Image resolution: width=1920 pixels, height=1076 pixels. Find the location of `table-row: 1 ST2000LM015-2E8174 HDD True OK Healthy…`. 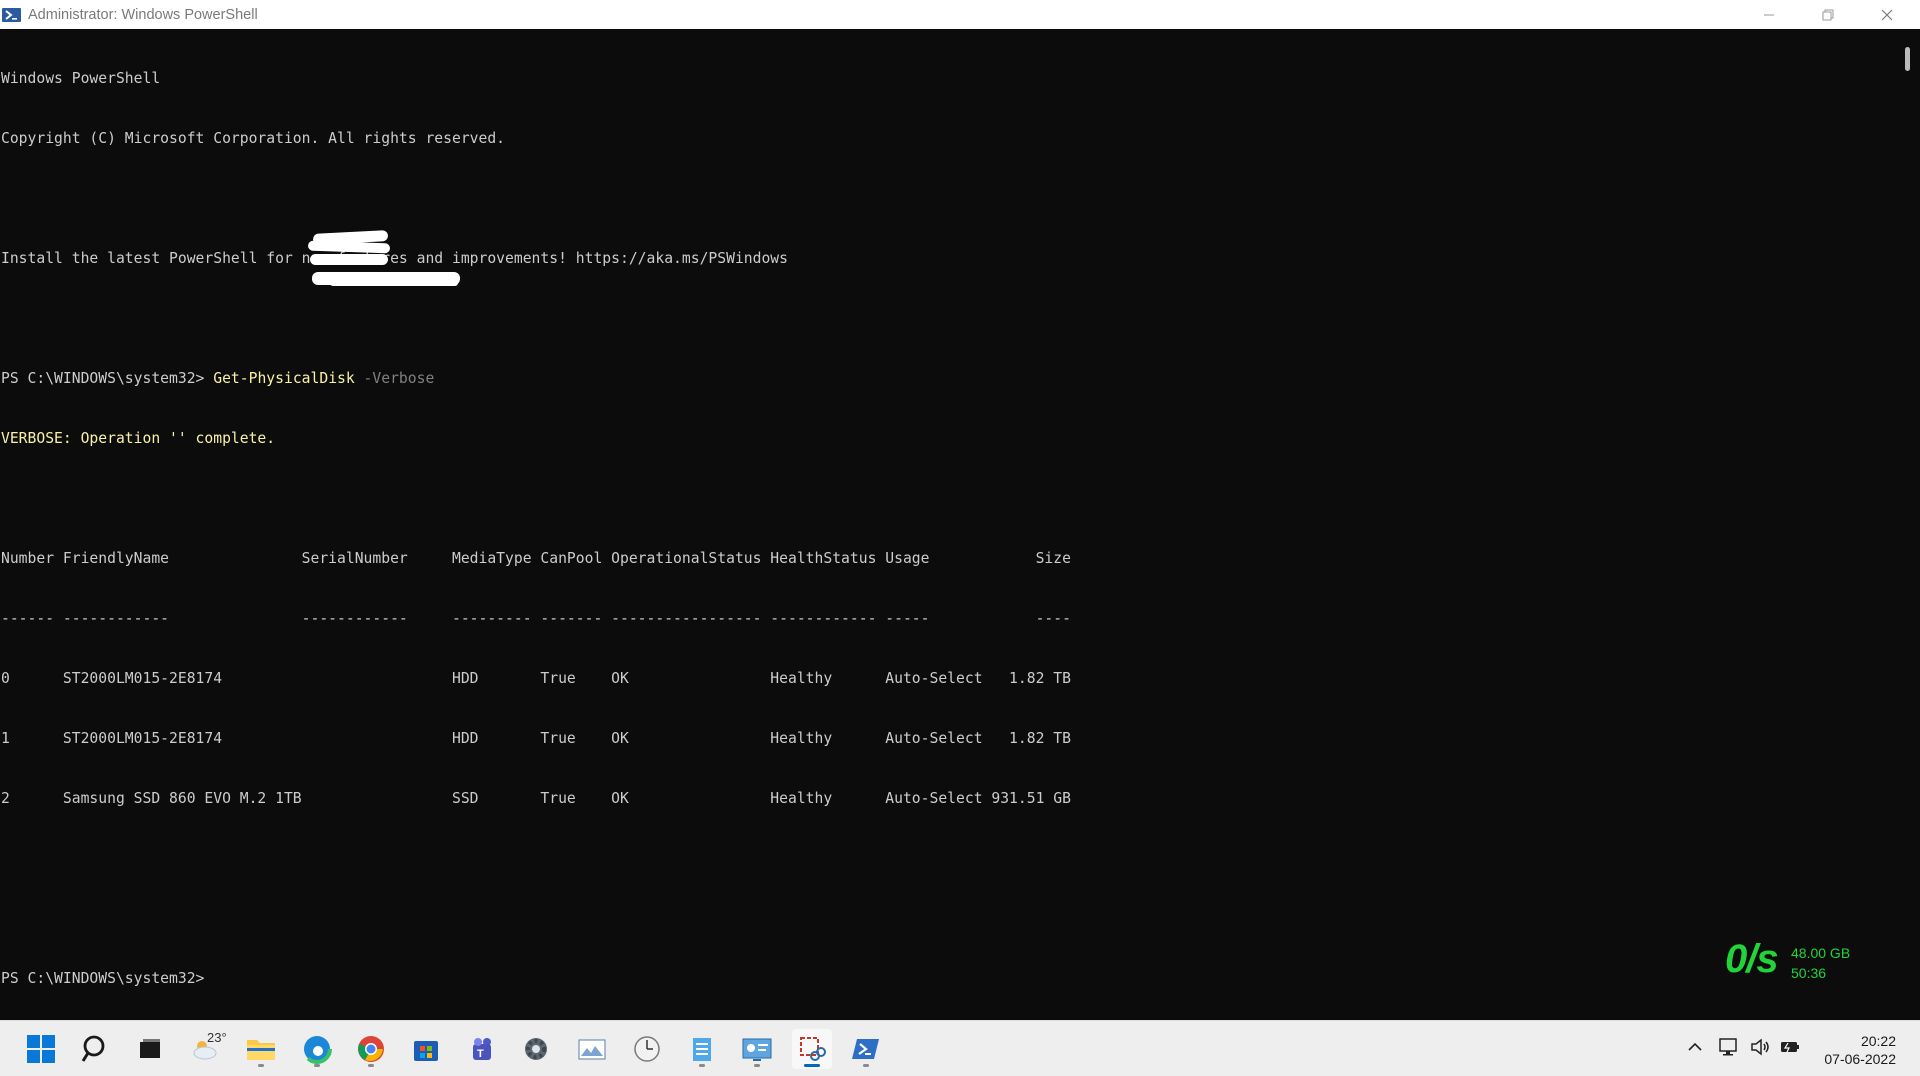

table-row: 1 ST2000LM015-2E8174 HDD True OK Healthy… is located at coordinates (536, 738).